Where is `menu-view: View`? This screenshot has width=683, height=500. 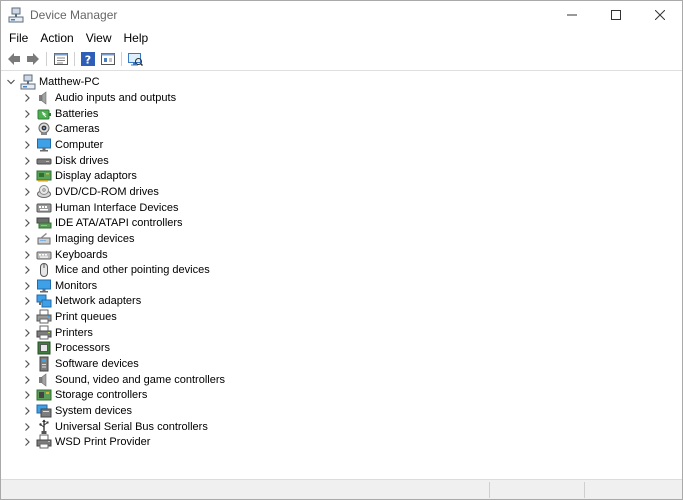
menu-view: View is located at coordinates (99, 38).